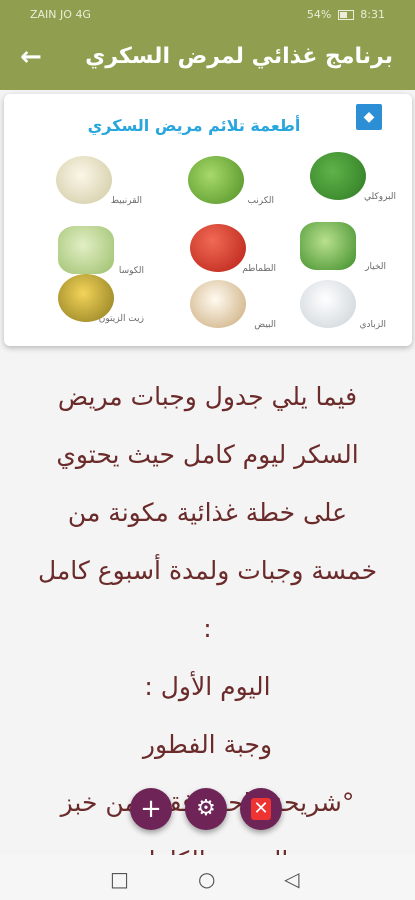 The image size is (415, 900). What do you see at coordinates (207, 744) in the screenshot?
I see `content-line: وجبة الفطور` at bounding box center [207, 744].